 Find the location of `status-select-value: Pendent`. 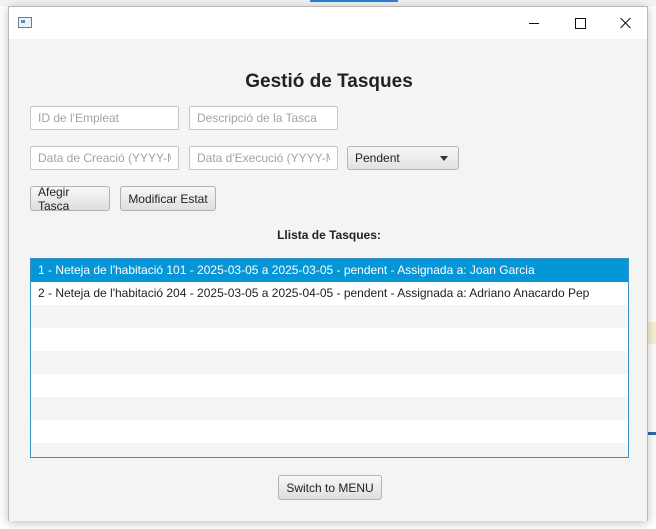

status-select-value: Pendent is located at coordinates (377, 158).